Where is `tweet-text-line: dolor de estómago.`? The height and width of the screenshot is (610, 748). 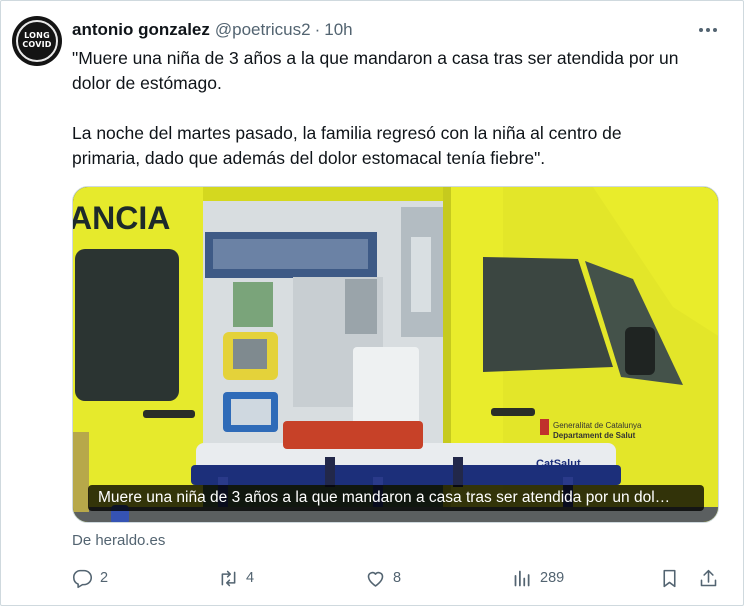
tweet-text-line: dolor de estómago. is located at coordinates (147, 83).